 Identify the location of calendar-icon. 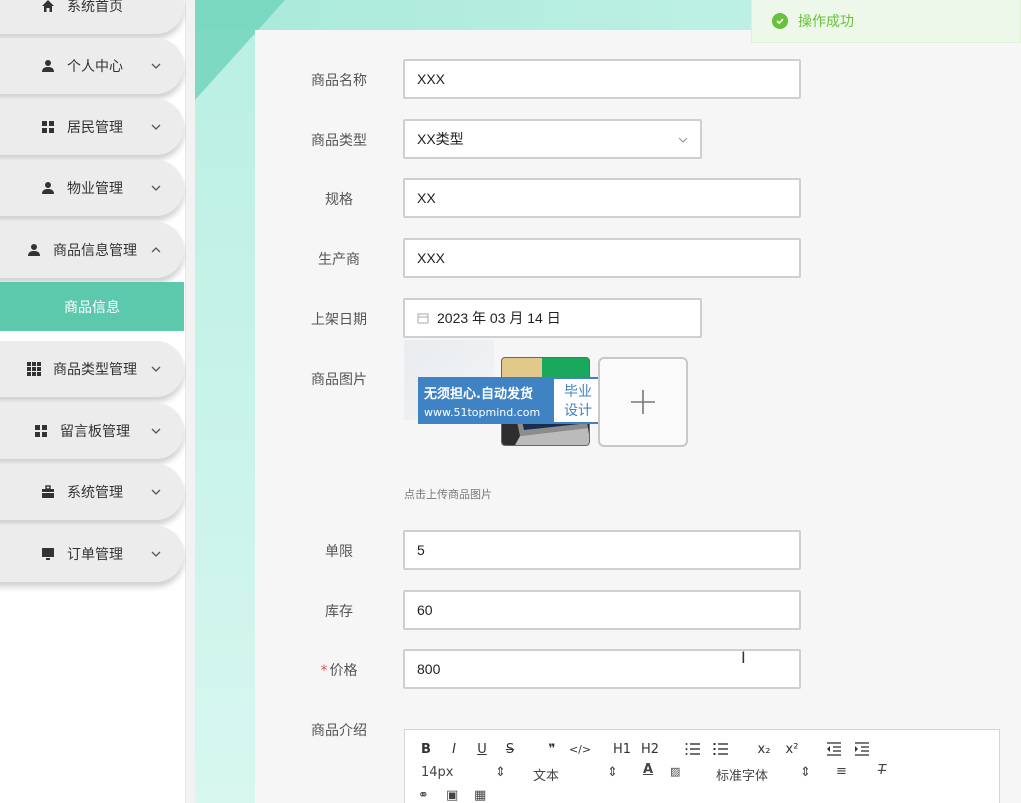
(423, 318).